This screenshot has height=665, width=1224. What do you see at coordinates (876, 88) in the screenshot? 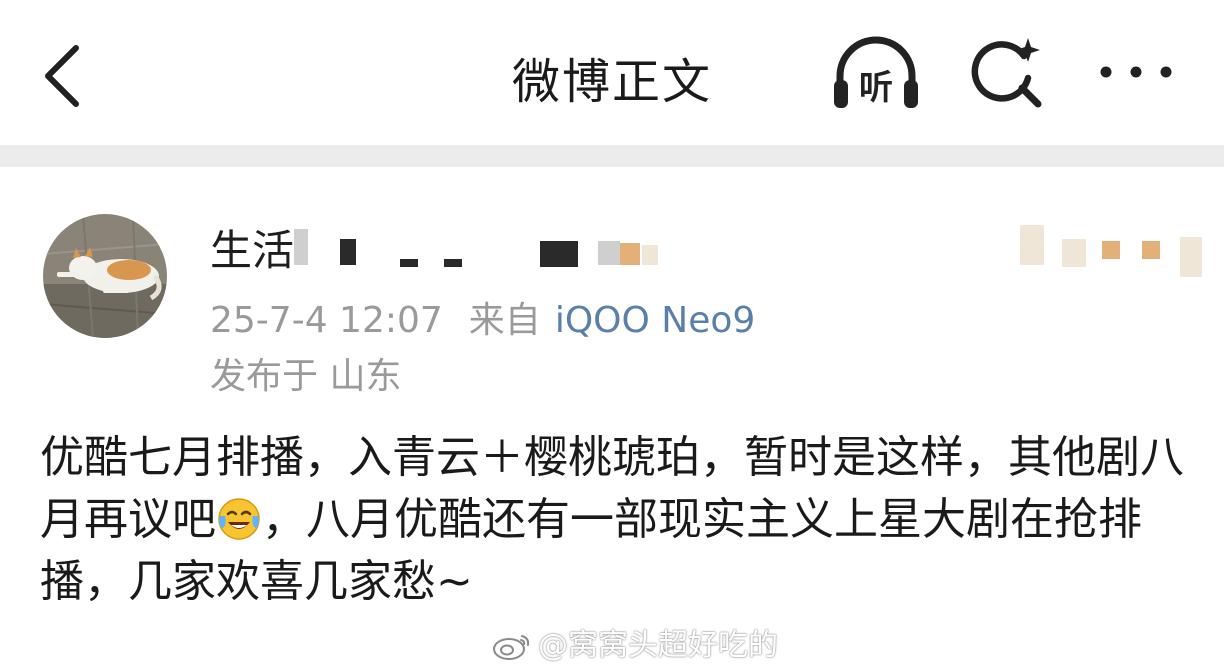
I see `listen-label: 听` at bounding box center [876, 88].